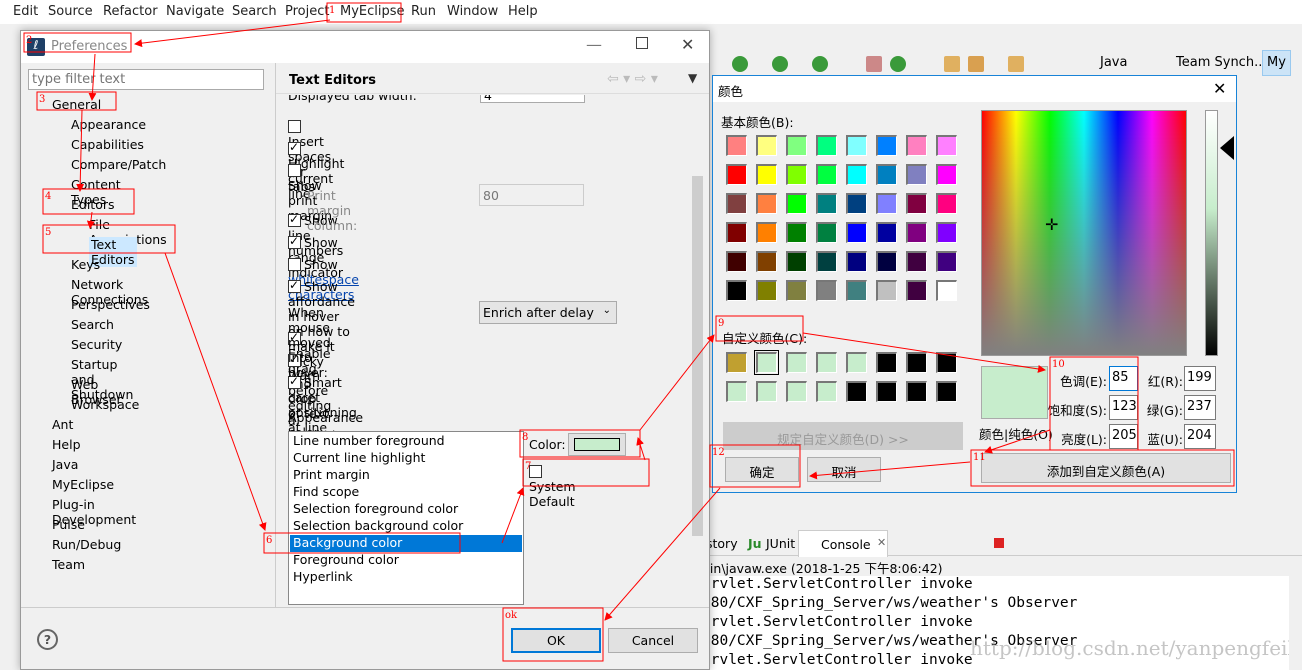 This screenshot has width=1302, height=670. Describe the element at coordinates (976, 64) in the screenshot. I see `brush-icon` at that location.